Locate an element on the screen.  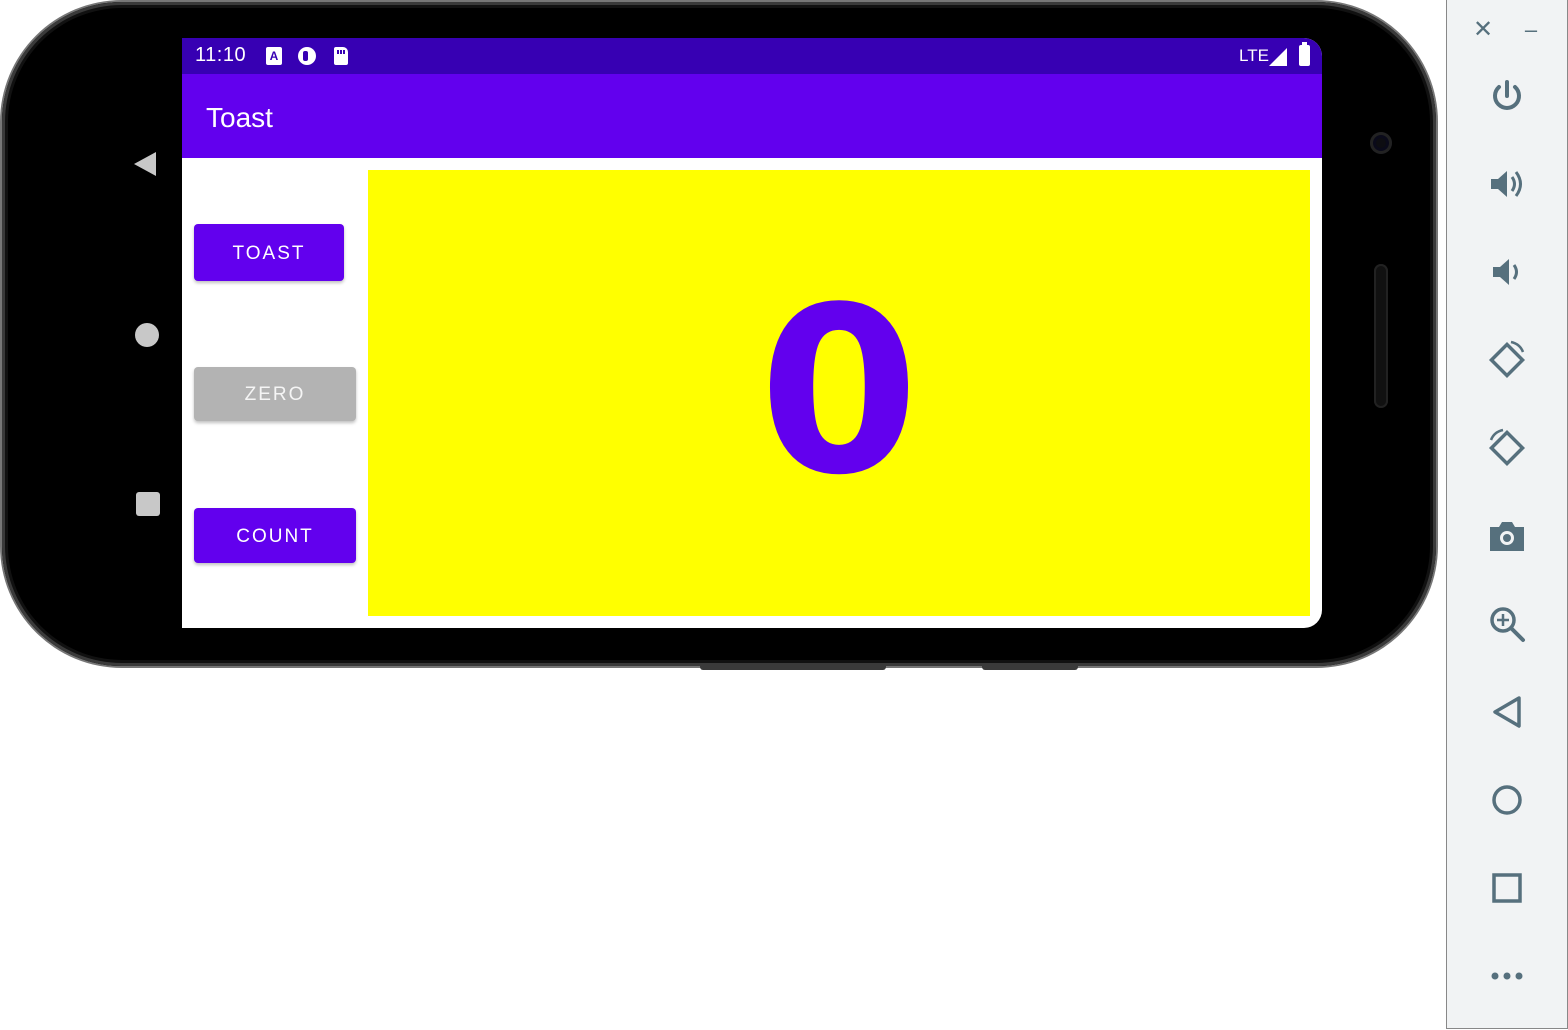
signal-icon is located at coordinates (1278, 57).